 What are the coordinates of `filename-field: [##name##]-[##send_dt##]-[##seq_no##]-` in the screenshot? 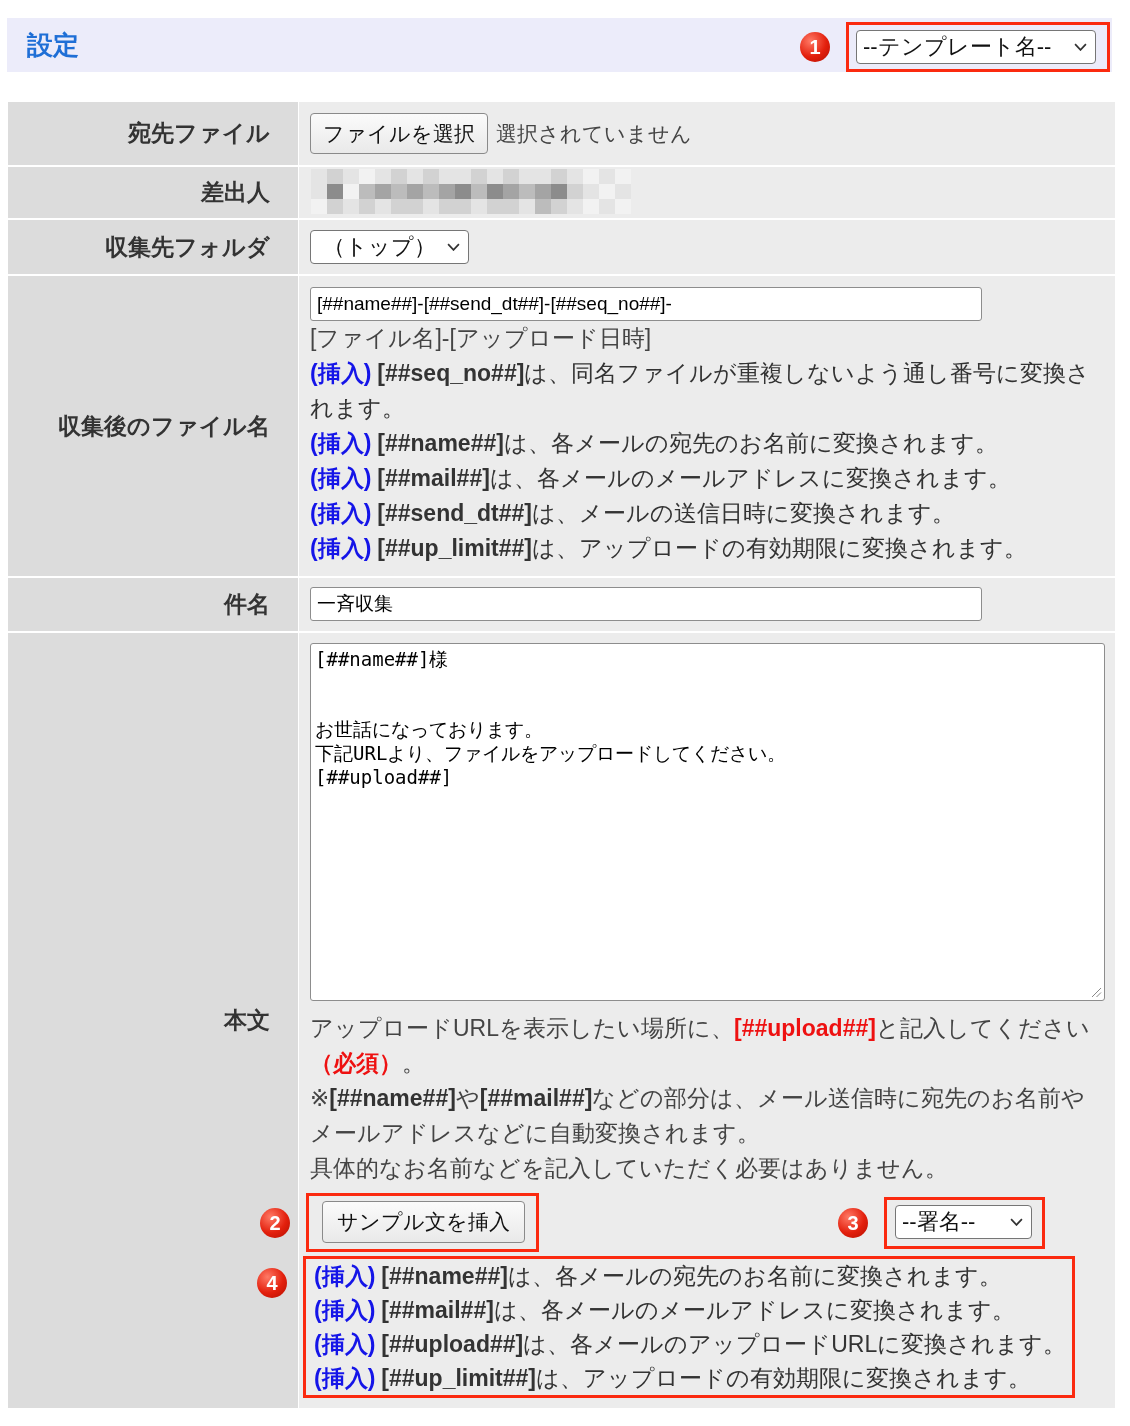 It's located at (646, 304).